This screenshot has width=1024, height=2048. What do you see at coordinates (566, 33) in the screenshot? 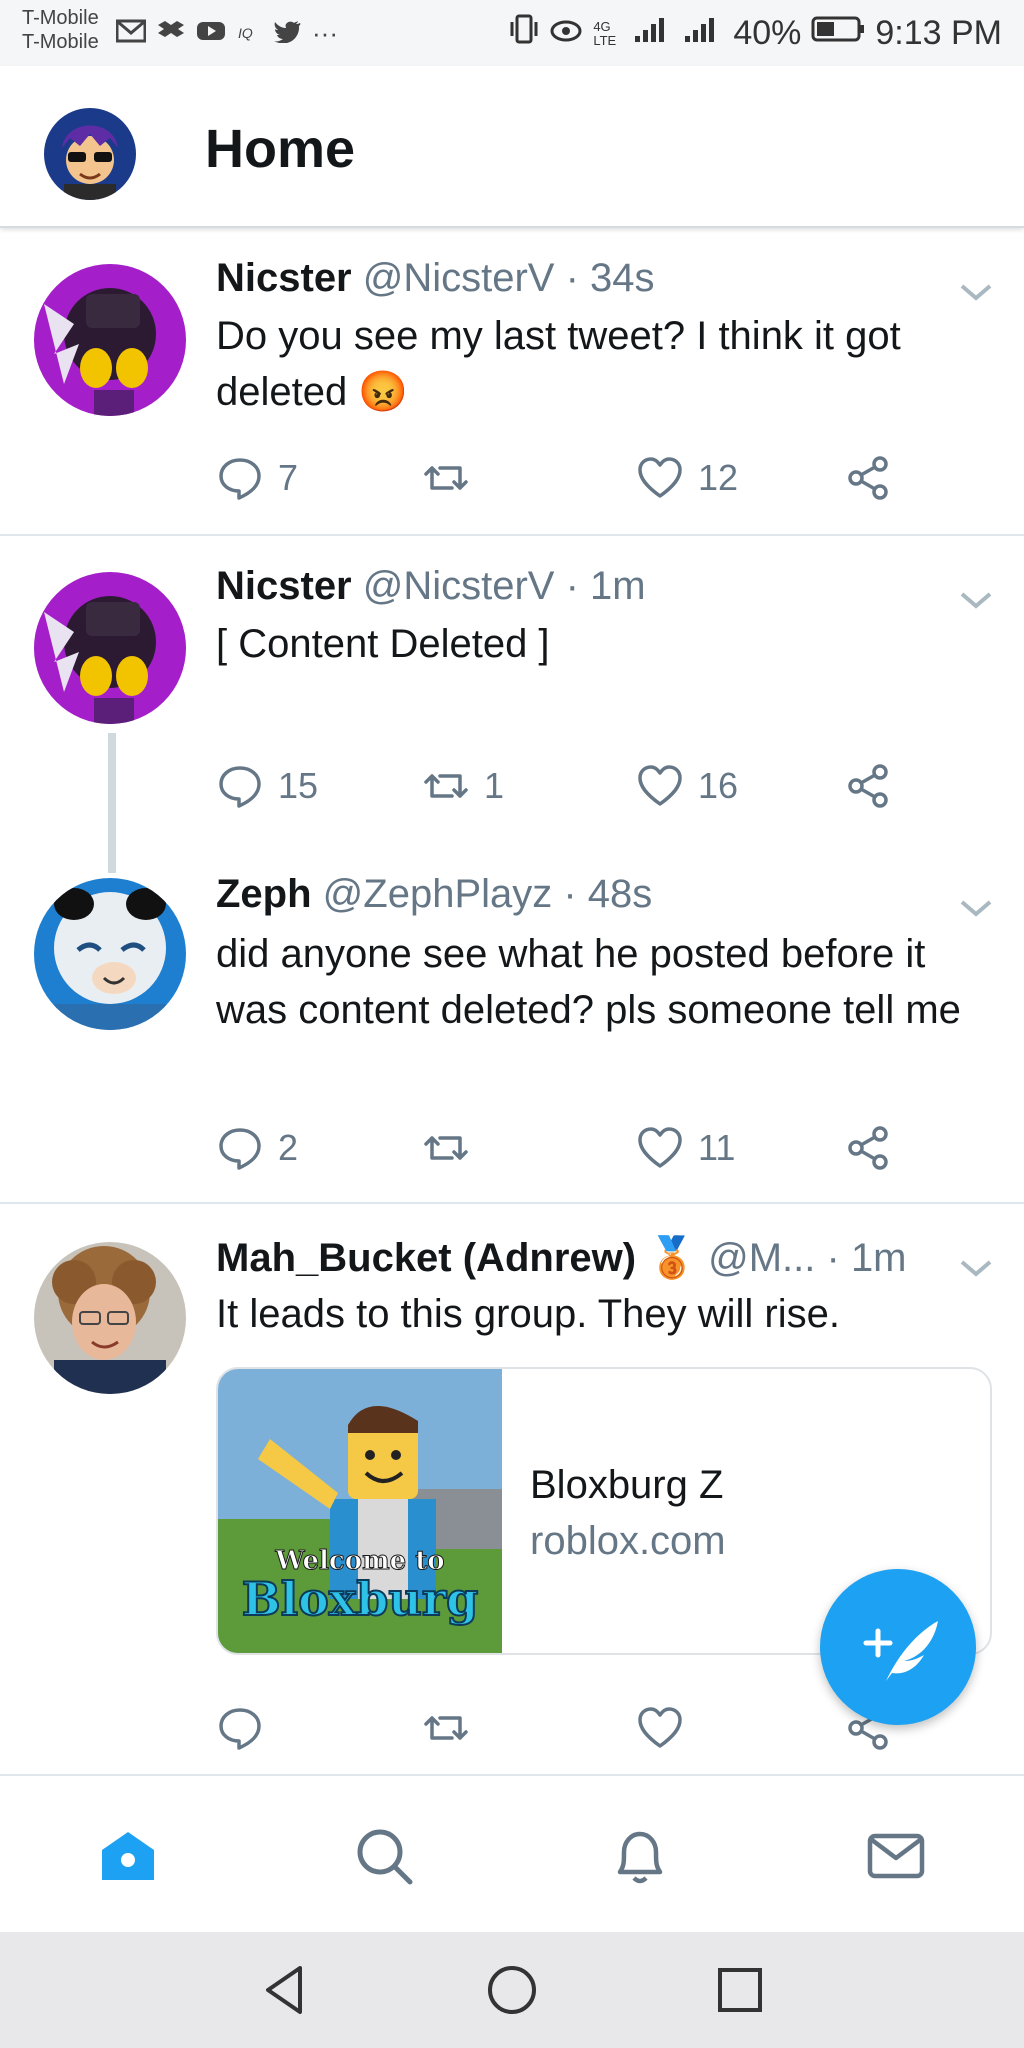
I see `eye-comfort-icon` at bounding box center [566, 33].